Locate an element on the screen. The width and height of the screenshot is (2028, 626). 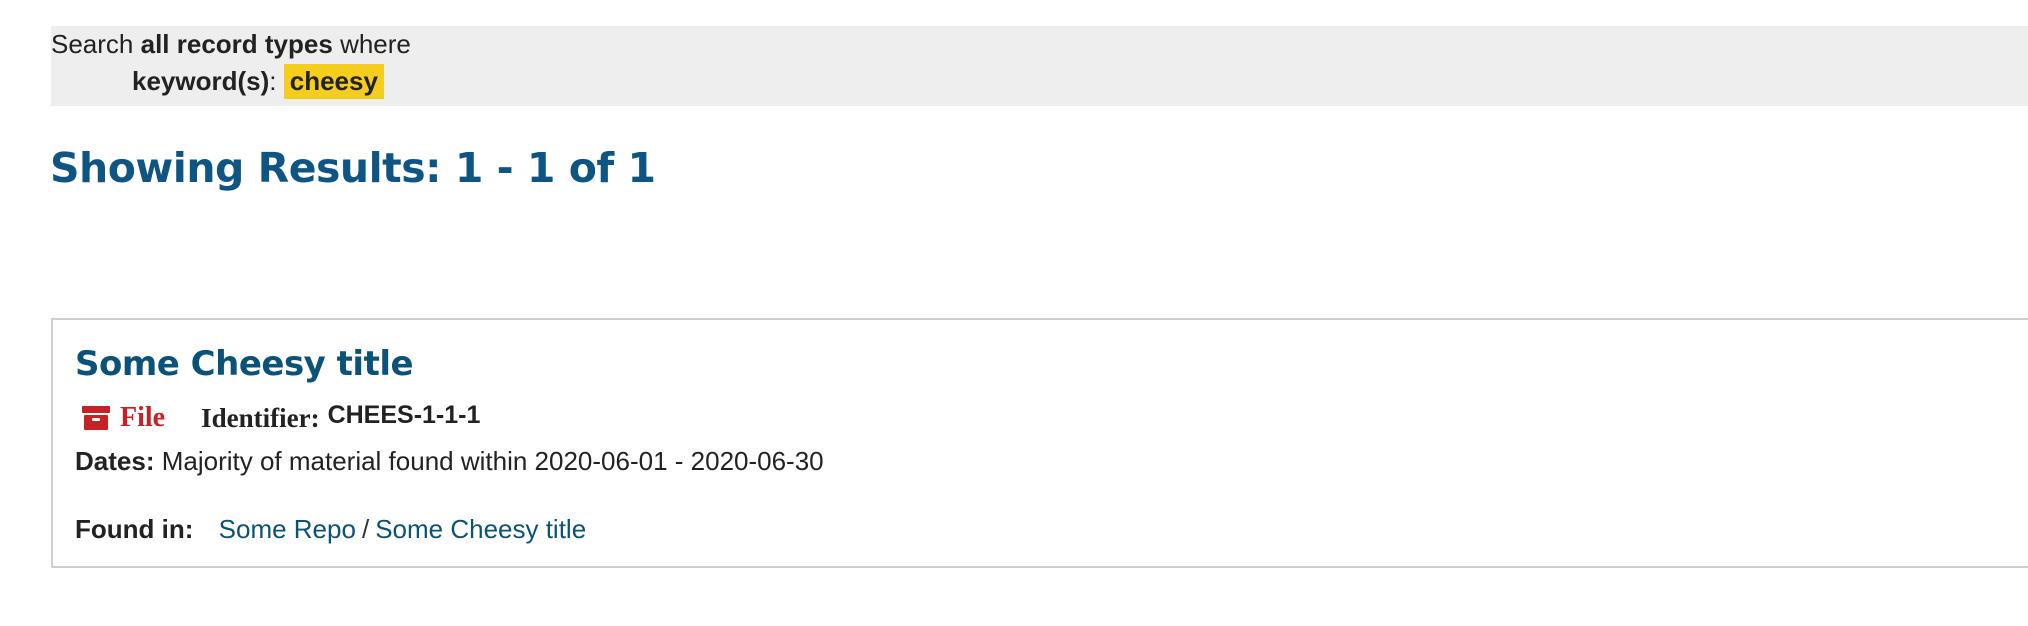
search-summary-line: Search all record types where is located at coordinates (231, 44).